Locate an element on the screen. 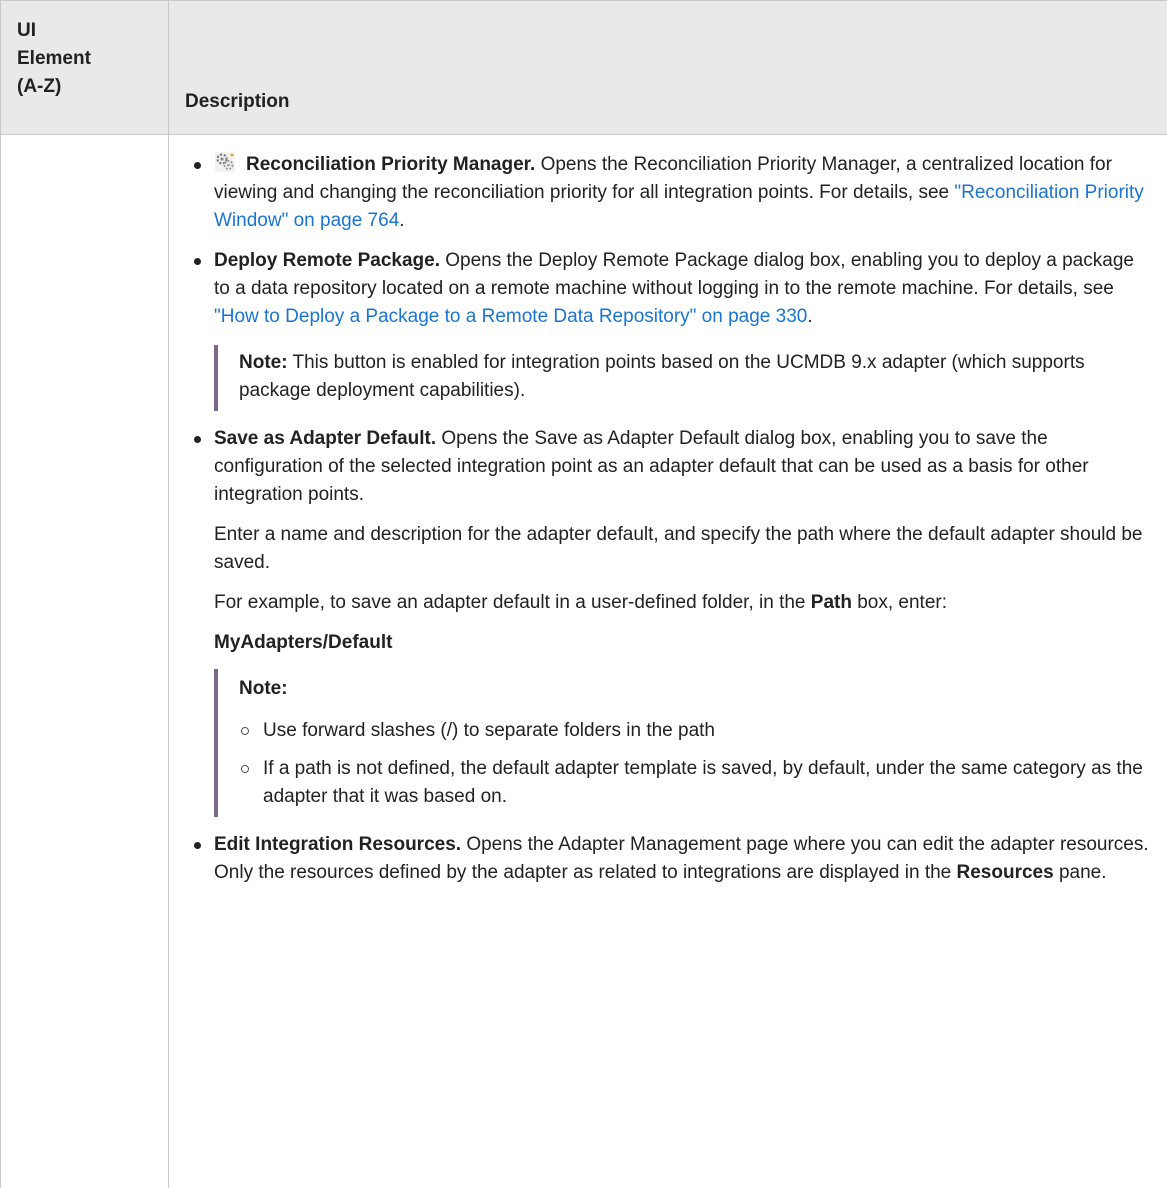  reconciliation-priority-icon is located at coordinates (225, 162).